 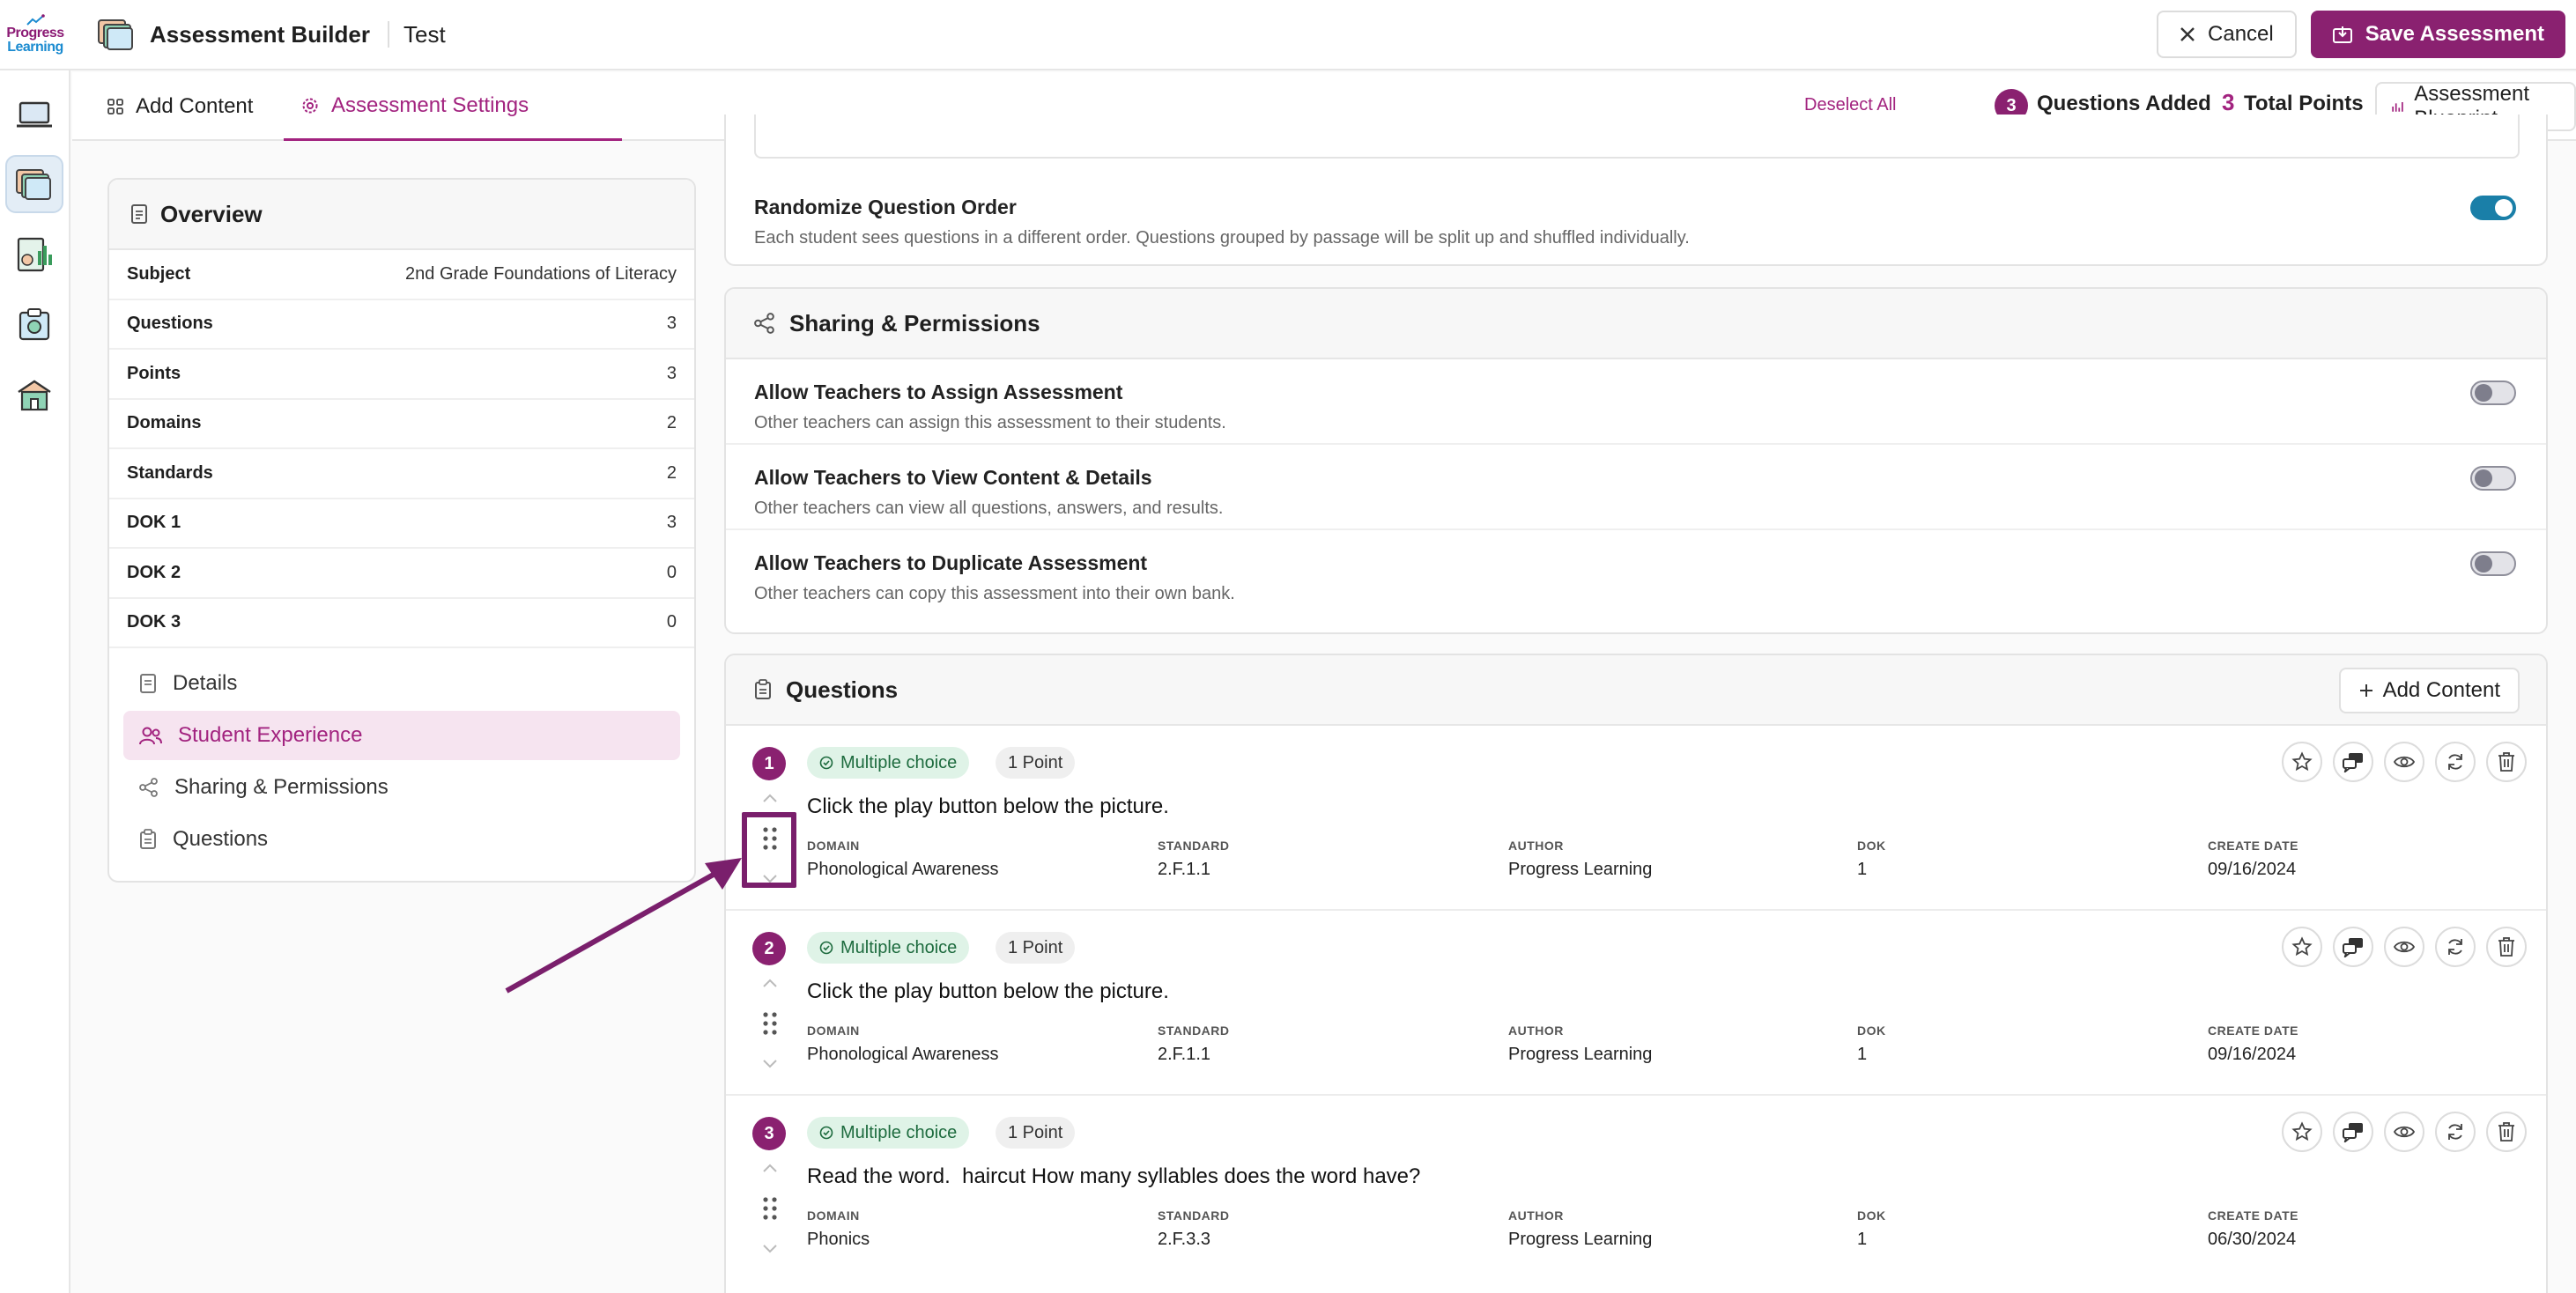 I want to click on resource-clipboard-icon, so click(x=34, y=325).